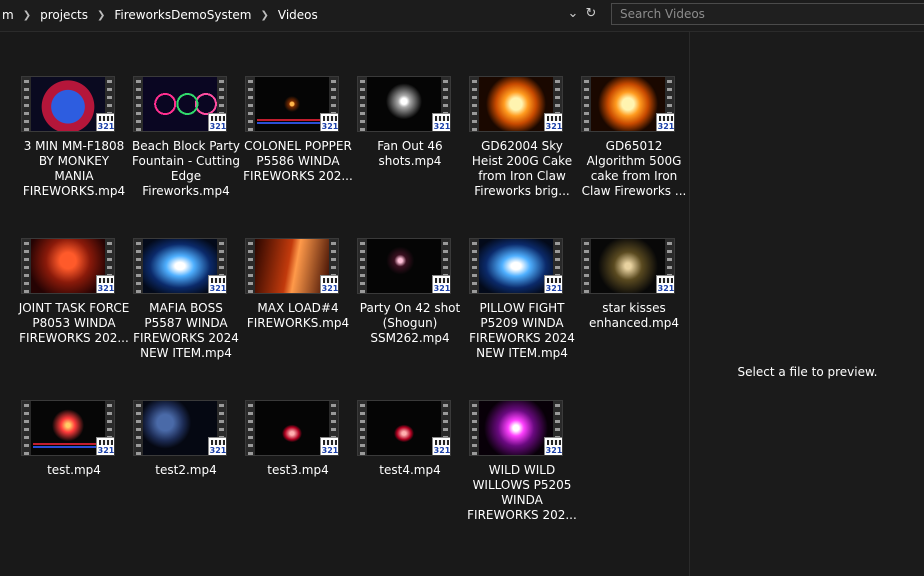  I want to click on refresh-icon: ↻, so click(591, 14).